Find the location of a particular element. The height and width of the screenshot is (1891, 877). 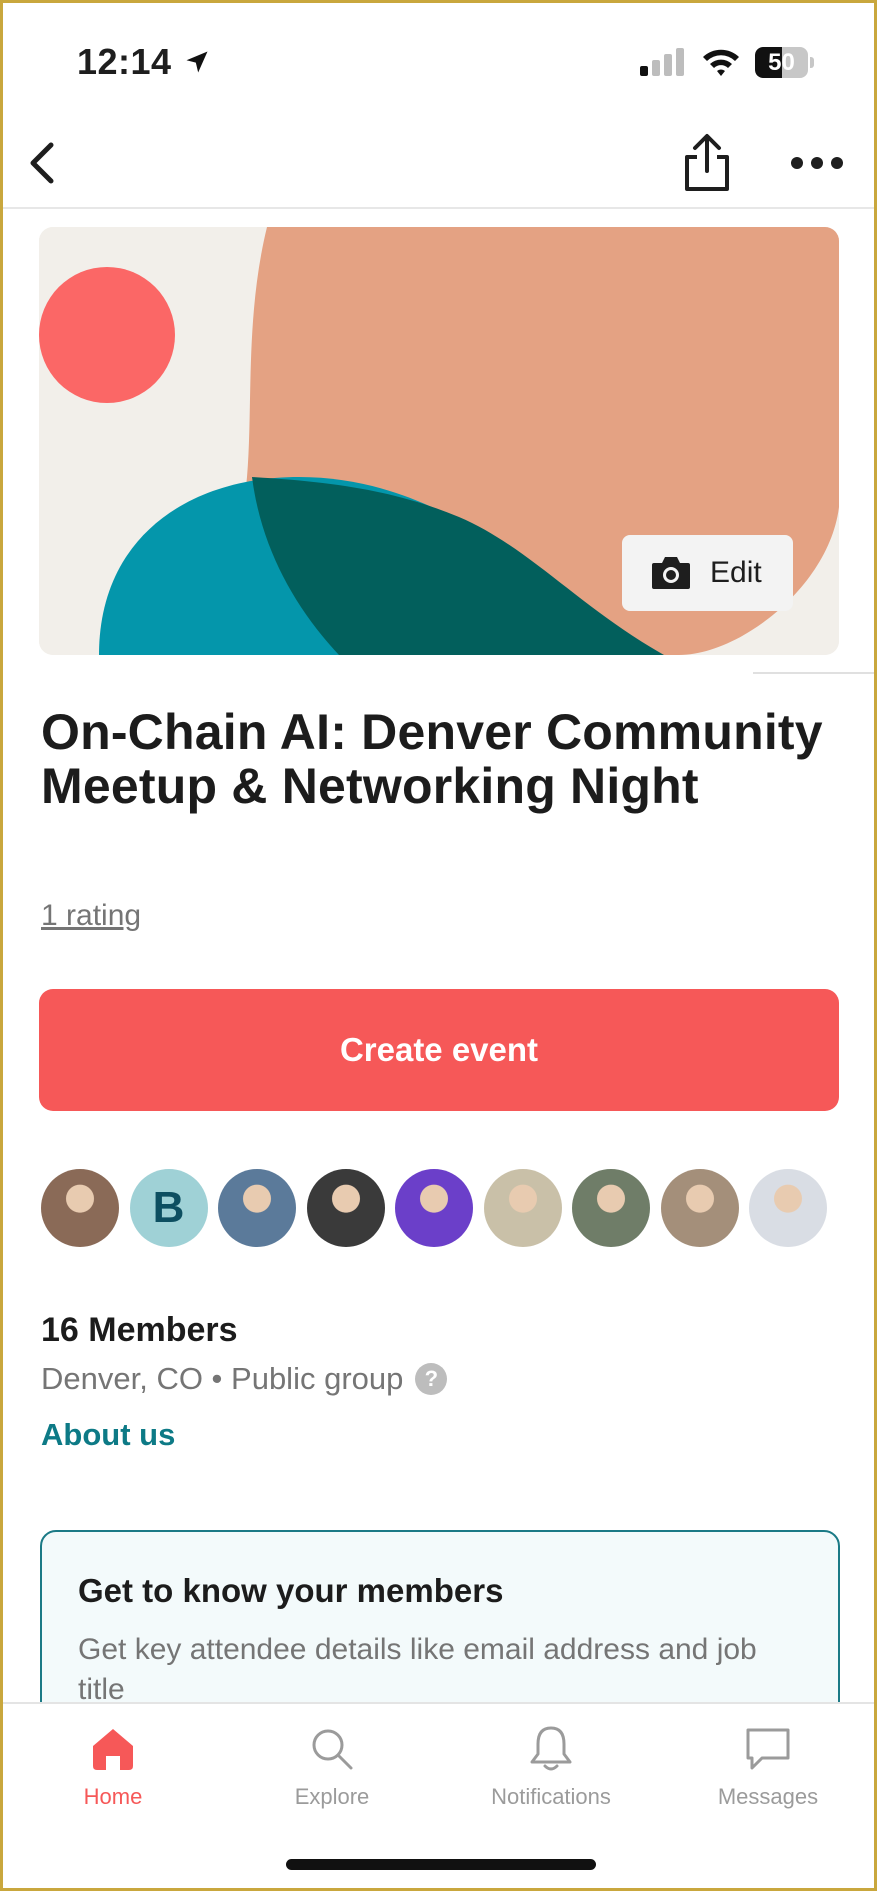

nav-bar is located at coordinates (438, 165).